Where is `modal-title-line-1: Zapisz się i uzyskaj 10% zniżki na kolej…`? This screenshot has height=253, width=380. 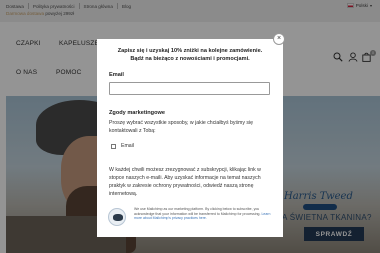
modal-title-line-1: Zapisz się i uzyskaj 10% zniżki na kolej… is located at coordinates (190, 51).